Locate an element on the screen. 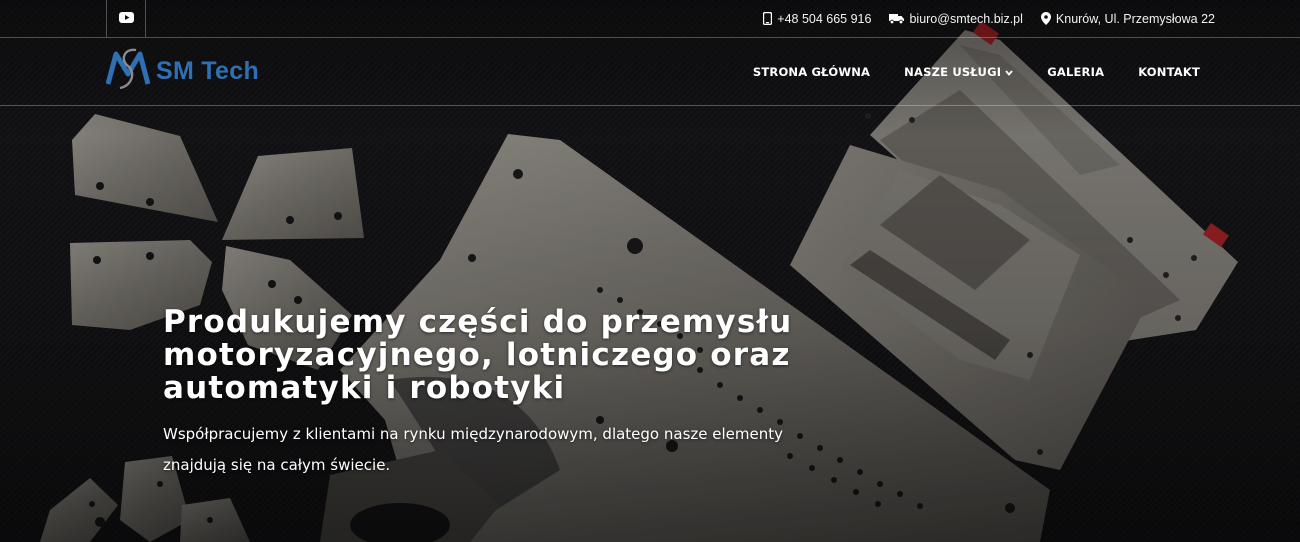 Image resolution: width=1300 pixels, height=542 pixels. nav-item-label: KONTAKT is located at coordinates (1169, 71).